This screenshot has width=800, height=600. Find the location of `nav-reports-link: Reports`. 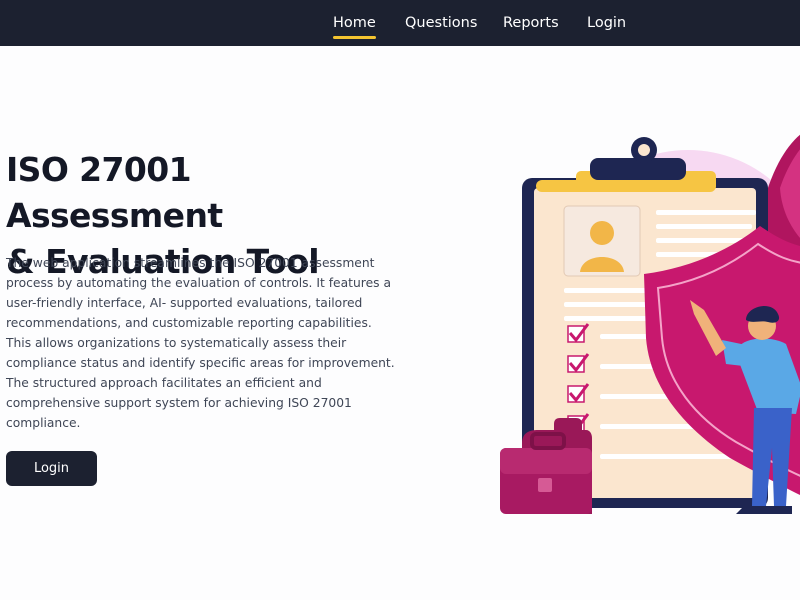

nav-reports-link: Reports is located at coordinates (531, 23).